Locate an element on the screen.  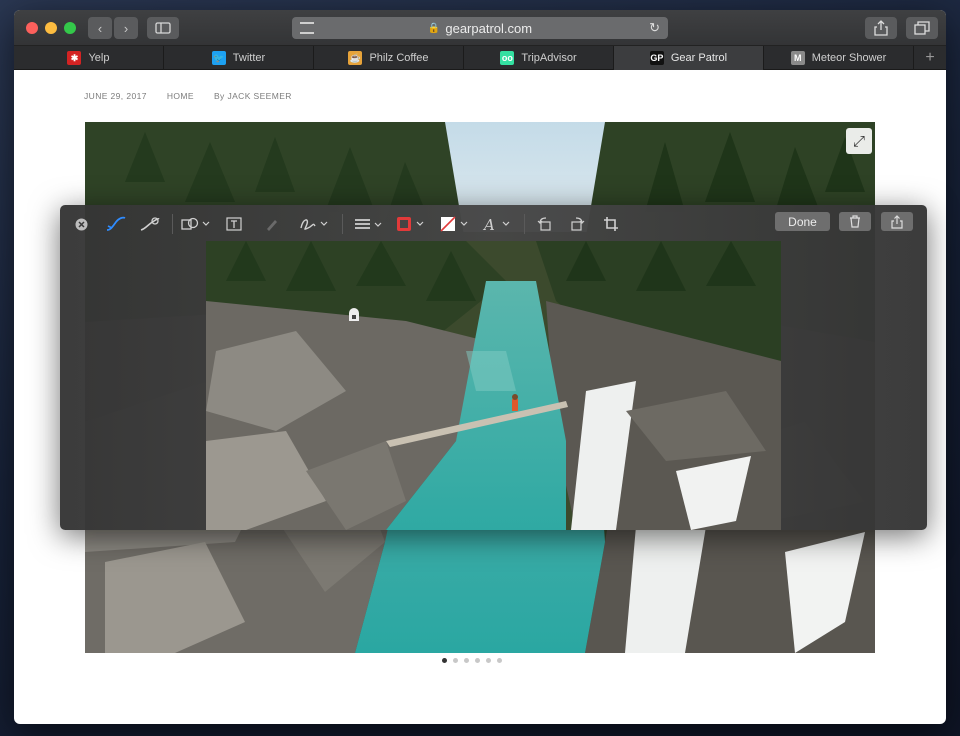
sketch-tool-button is located at coordinates (116, 224).